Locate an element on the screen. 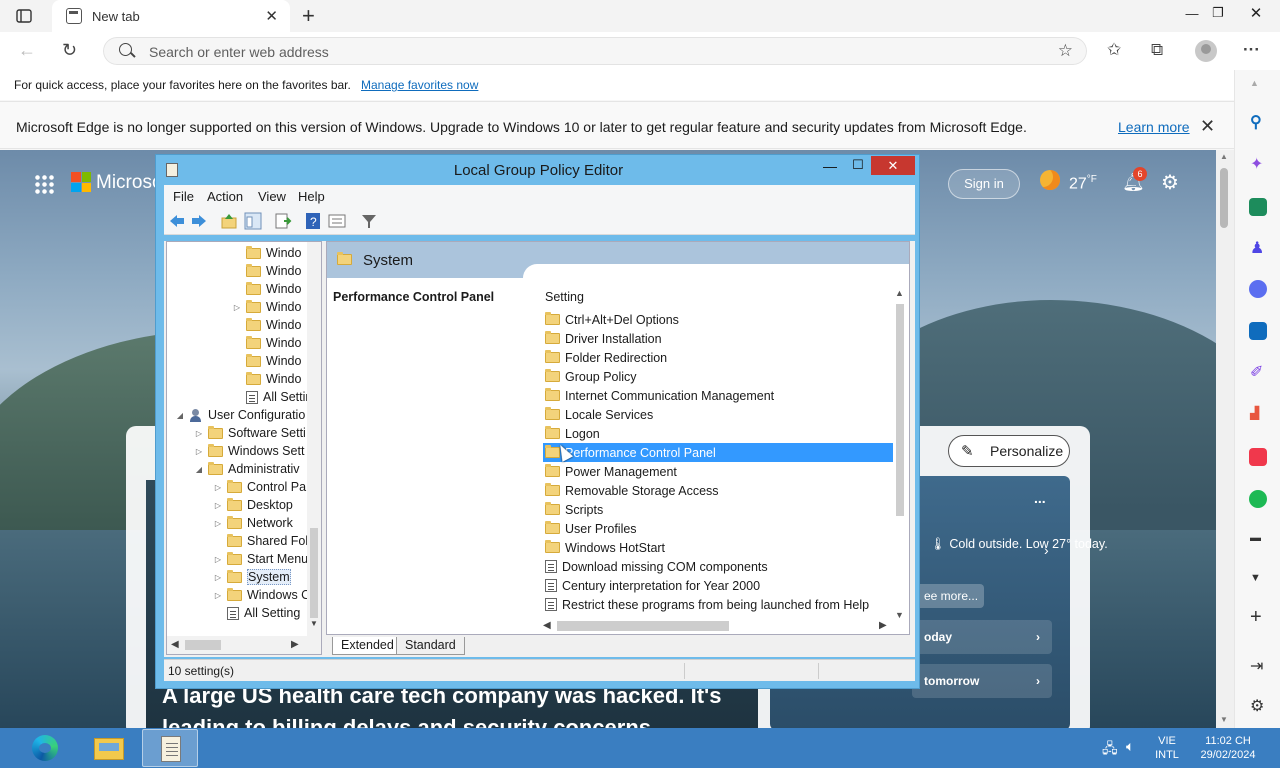 The height and width of the screenshot is (768, 1280). spotify-icon is located at coordinates (1258, 499).